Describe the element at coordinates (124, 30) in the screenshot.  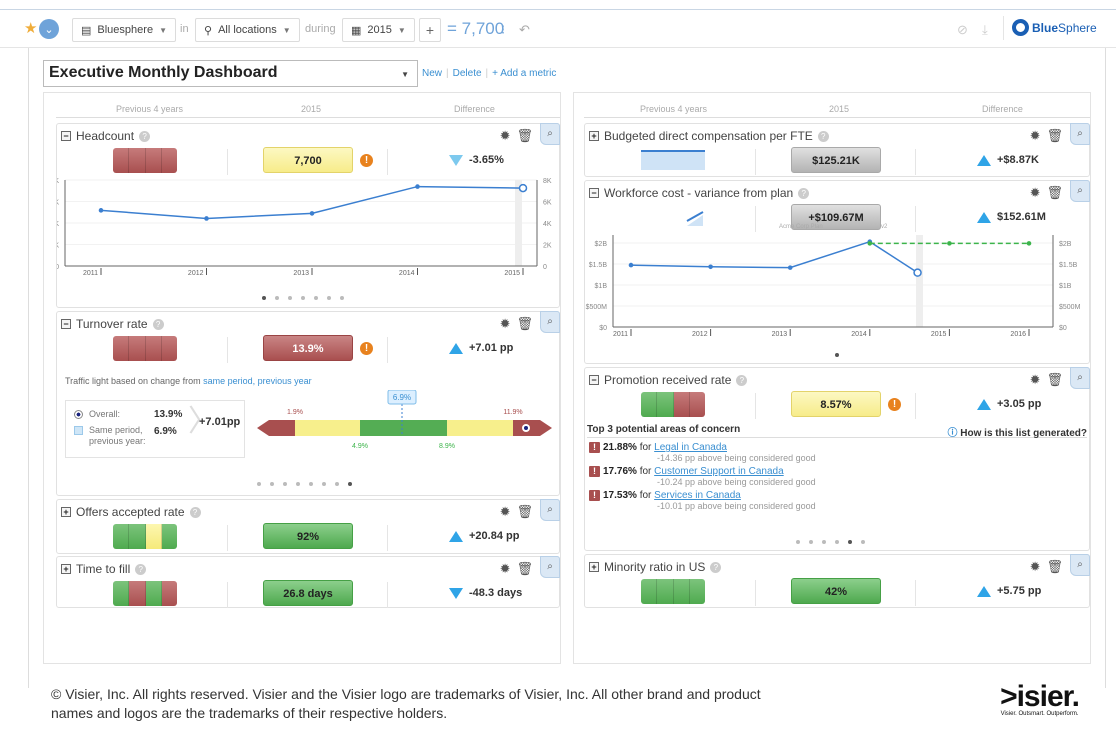
I see `org-selector: ▤ Bluesphere ▼` at that location.